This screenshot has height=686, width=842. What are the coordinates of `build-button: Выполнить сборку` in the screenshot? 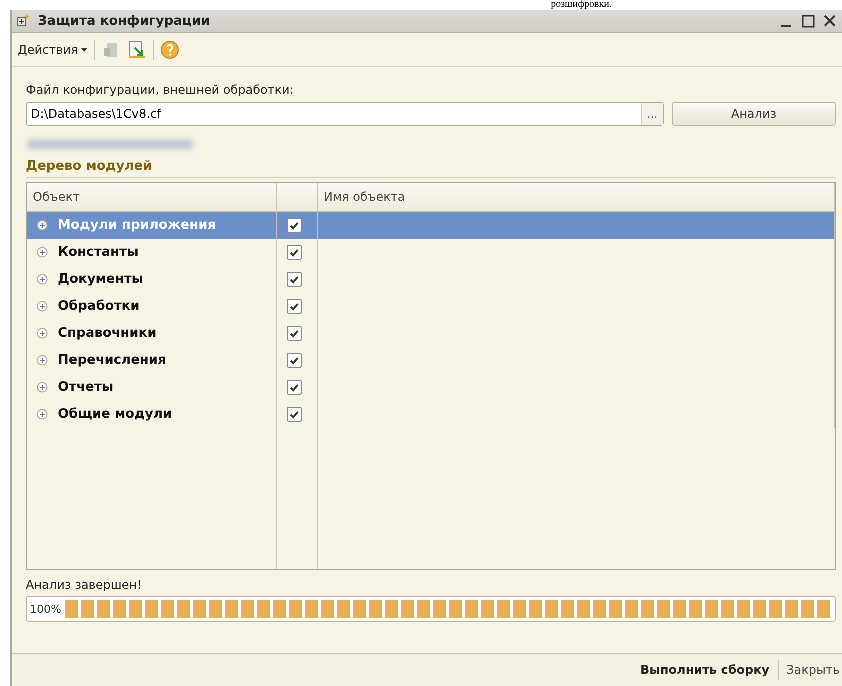 It's located at (705, 670).